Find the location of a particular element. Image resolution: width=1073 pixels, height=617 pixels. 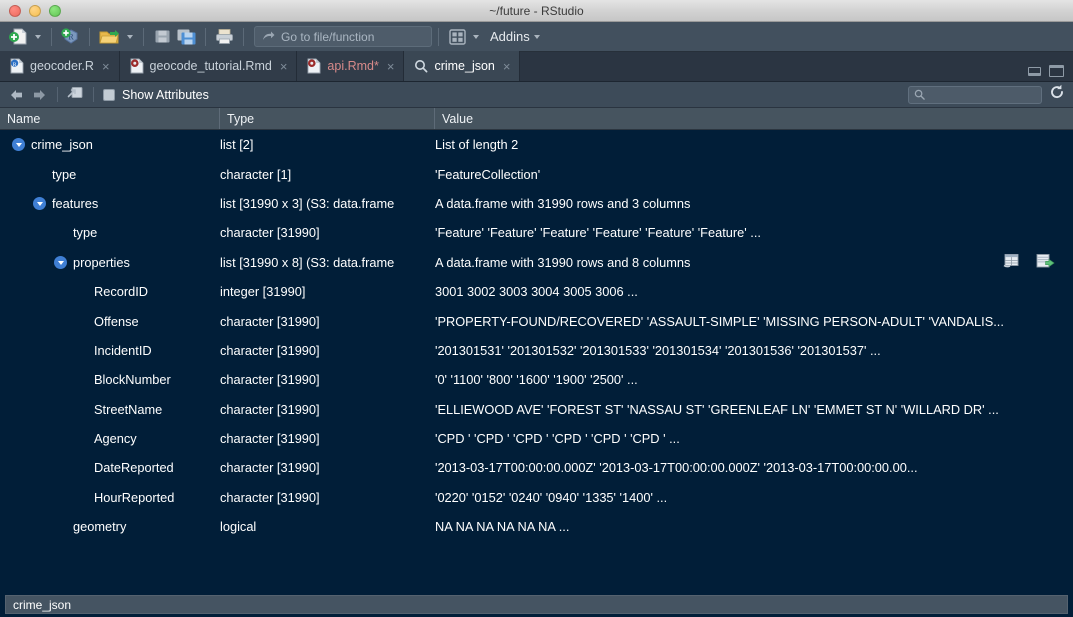

tab-geocoder-r: R geocoder.R × is located at coordinates (60, 66).